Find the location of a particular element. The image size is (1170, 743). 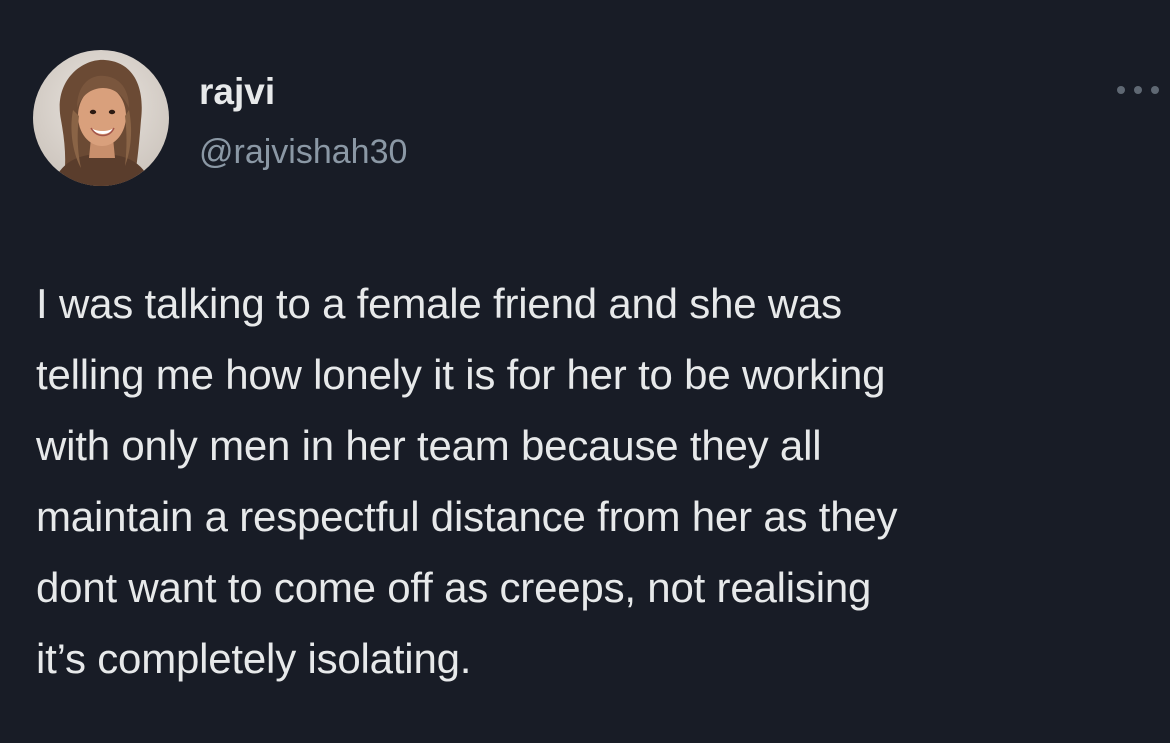

profile-photo-icon is located at coordinates (101, 118).